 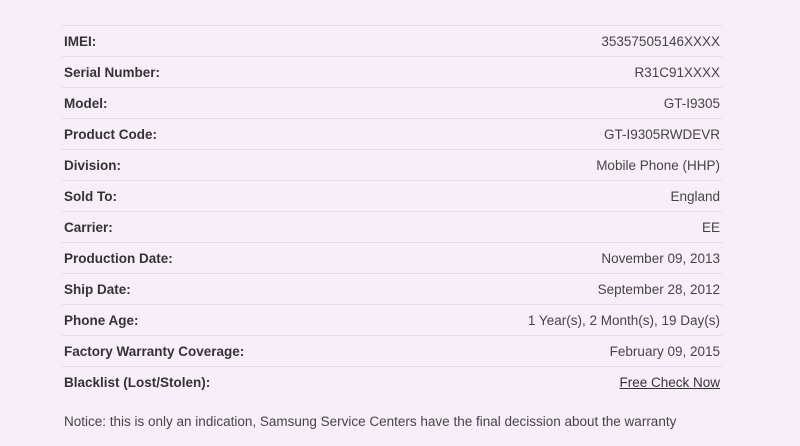 I want to click on product-code-label: Product Code:, so click(x=110, y=134).